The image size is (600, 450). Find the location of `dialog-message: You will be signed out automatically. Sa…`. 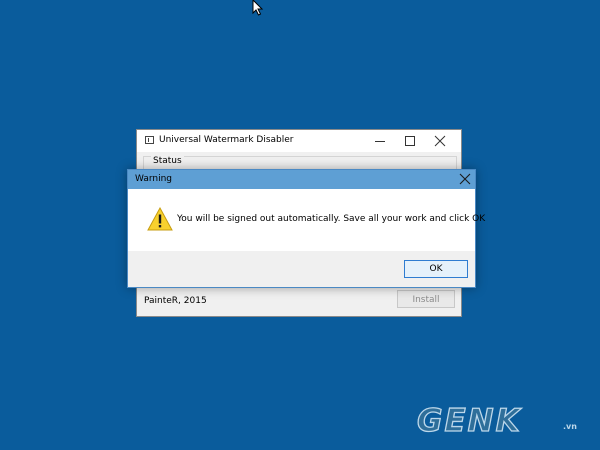

dialog-message: You will be signed out automatically. Sa… is located at coordinates (331, 219).